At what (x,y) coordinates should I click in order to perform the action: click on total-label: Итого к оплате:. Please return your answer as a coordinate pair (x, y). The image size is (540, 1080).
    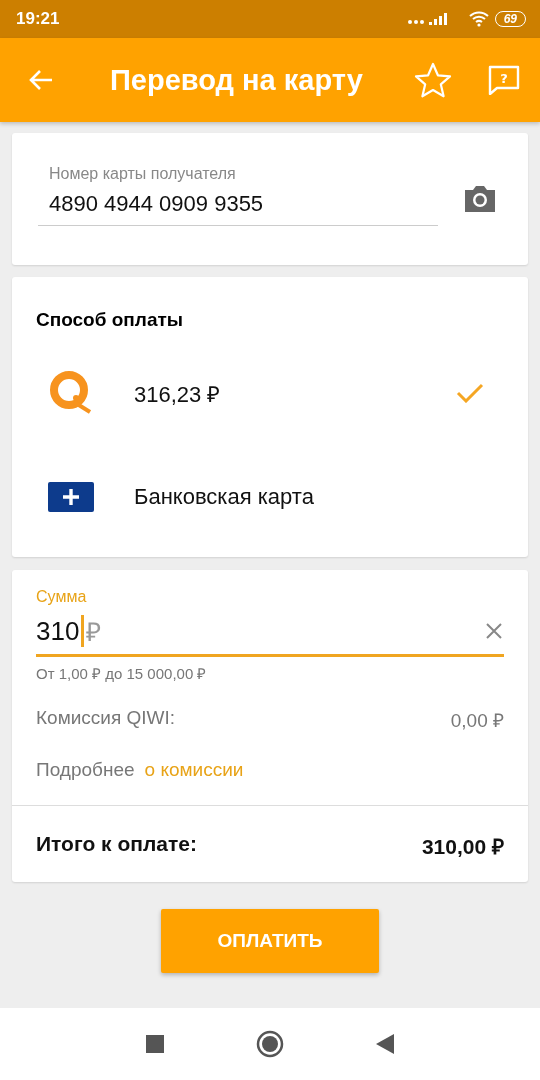
    Looking at the image, I should click on (116, 844).